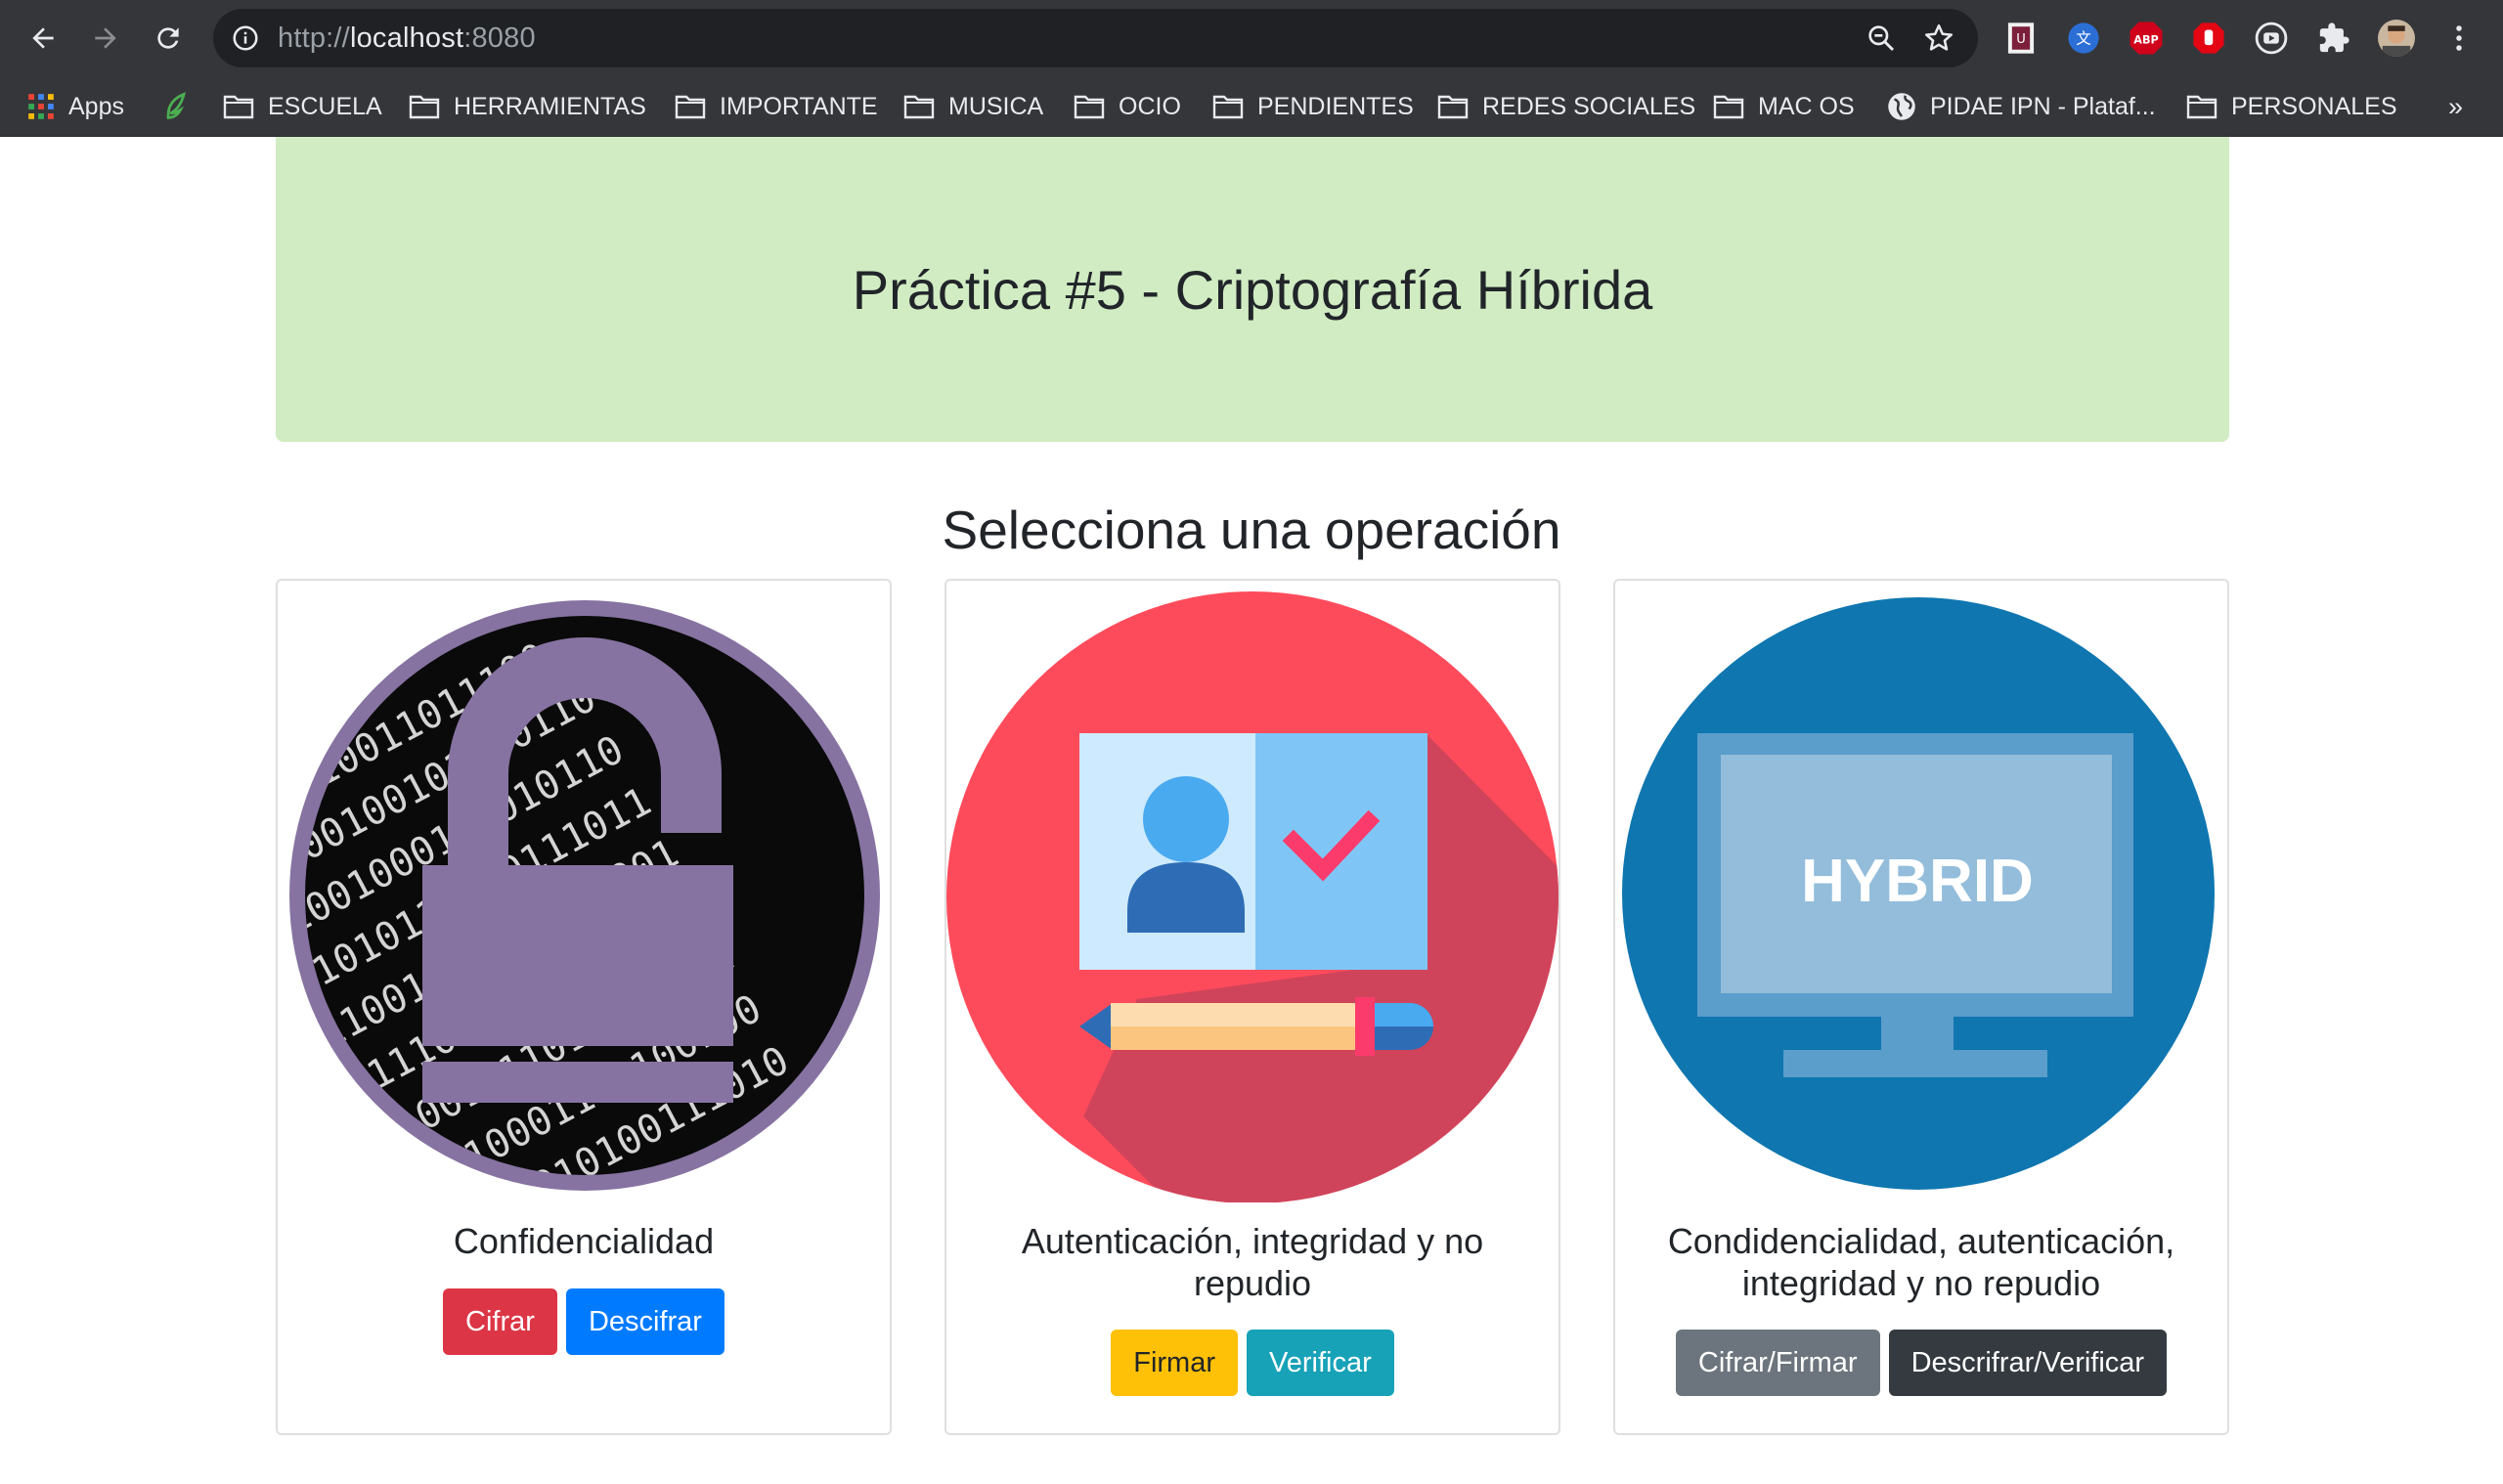  Describe the element at coordinates (2028, 1363) in the screenshot. I see `descrifrar-verificar-button: Descrifrar/Verificar` at that location.